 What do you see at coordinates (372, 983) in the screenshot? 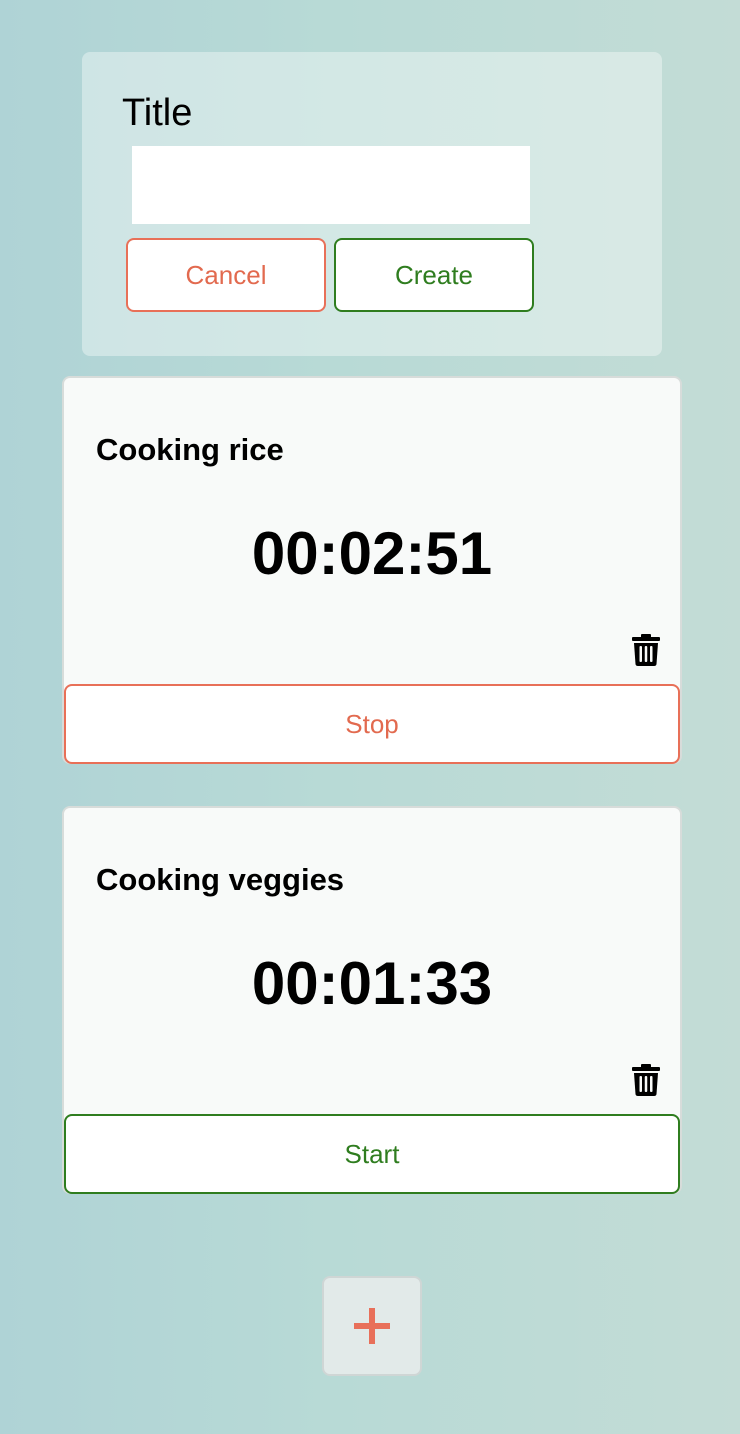
I see `timer-elapsed: 00:01:33` at bounding box center [372, 983].